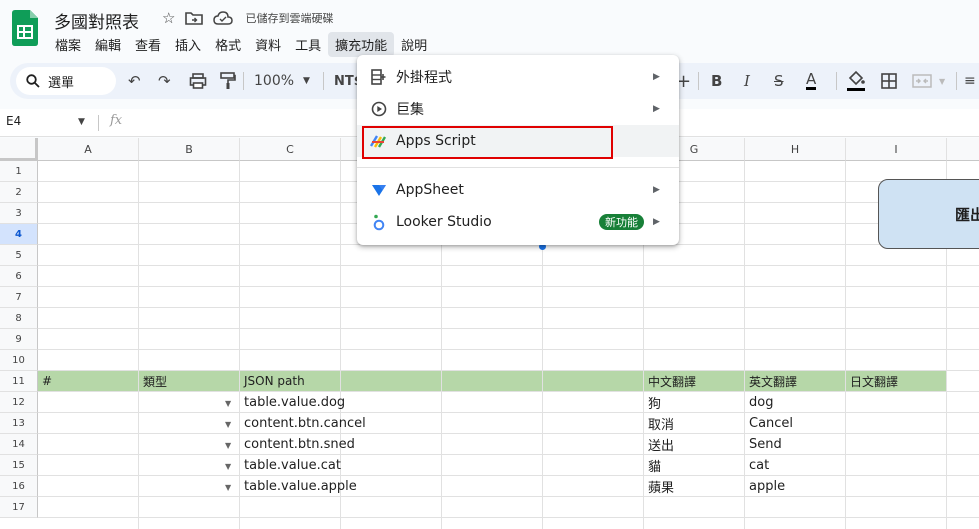 Image resolution: width=979 pixels, height=529 pixels. Describe the element at coordinates (922, 81) in the screenshot. I see `merge-cells-icon` at that location.